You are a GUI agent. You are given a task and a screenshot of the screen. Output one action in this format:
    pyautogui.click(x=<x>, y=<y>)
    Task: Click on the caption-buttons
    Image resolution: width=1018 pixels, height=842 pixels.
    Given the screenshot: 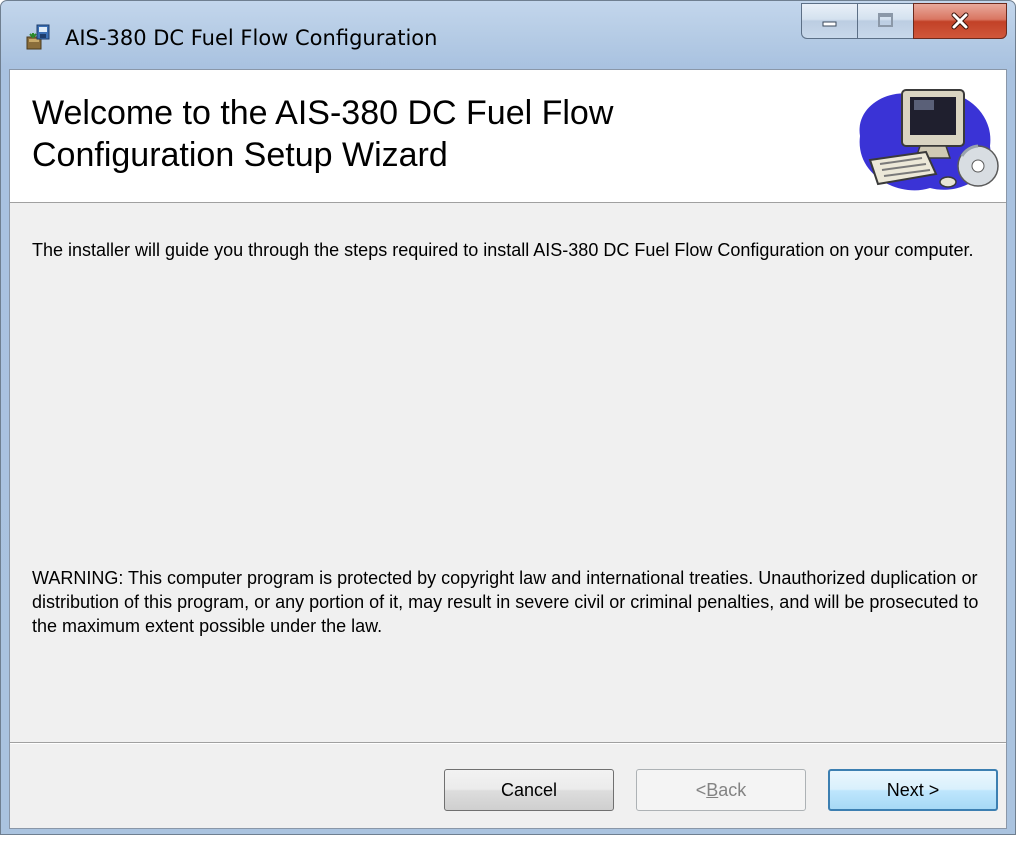 What is the action you would take?
    pyautogui.click(x=904, y=22)
    